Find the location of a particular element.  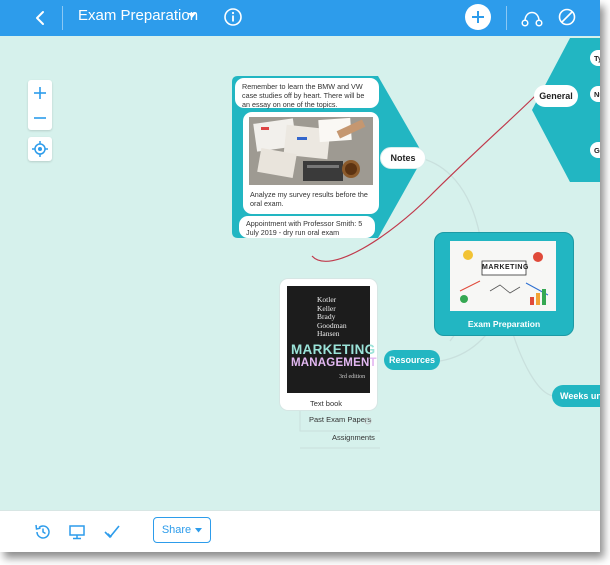

share-button: Share is located at coordinates (182, 530).